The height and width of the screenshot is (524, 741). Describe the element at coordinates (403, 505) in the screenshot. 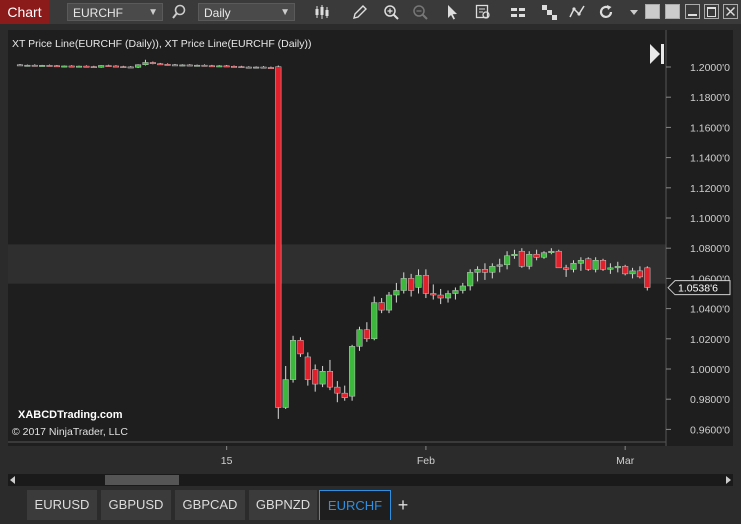

I see `add-tab-button: +` at that location.